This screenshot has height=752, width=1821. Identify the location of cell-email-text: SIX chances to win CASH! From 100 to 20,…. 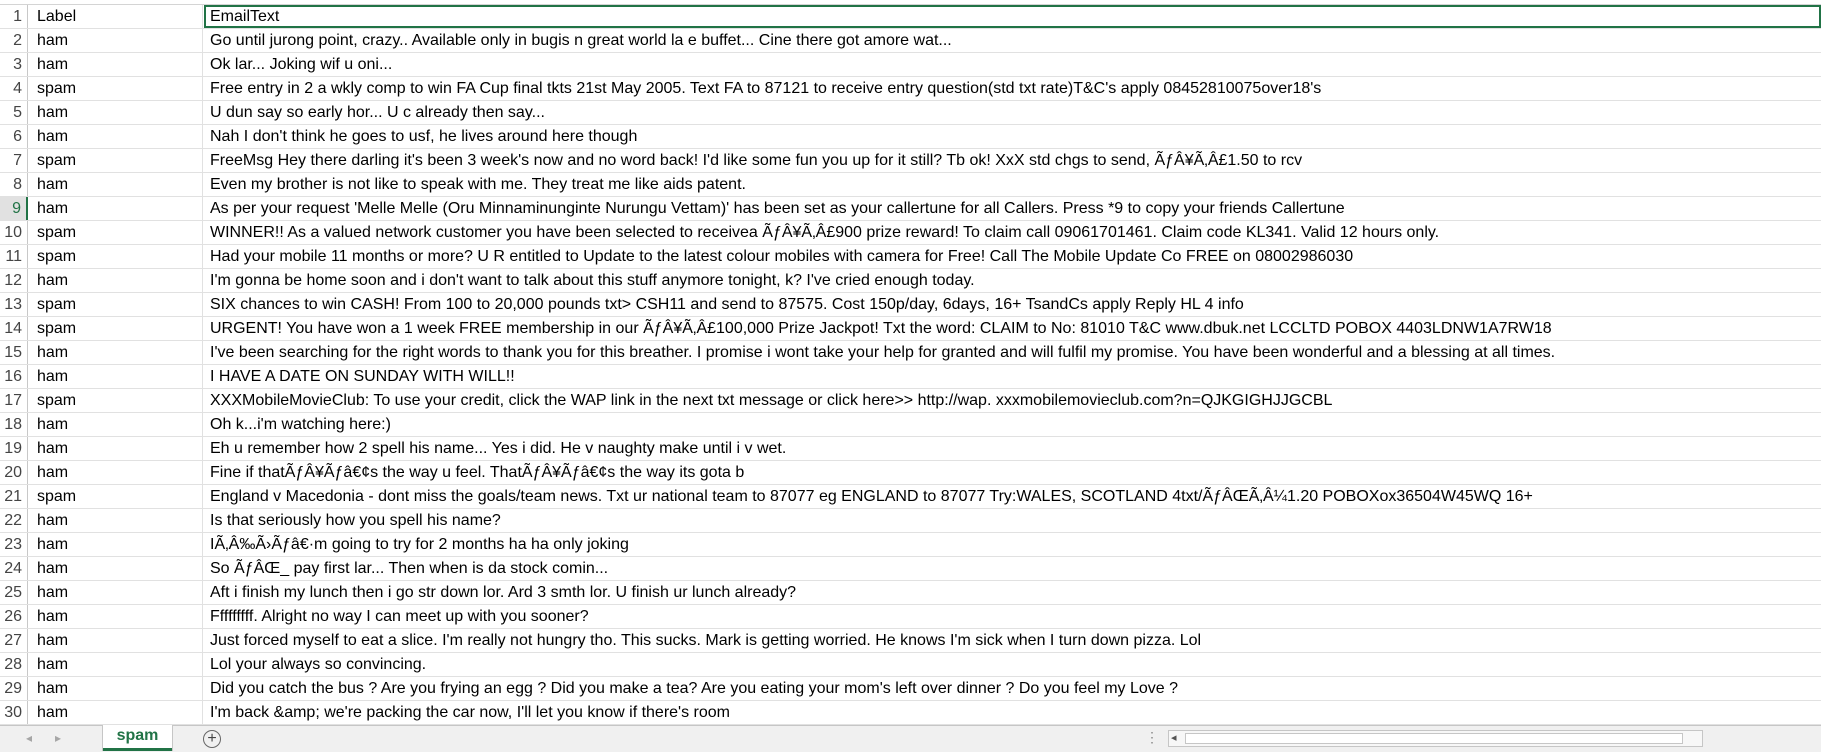
(1012, 304).